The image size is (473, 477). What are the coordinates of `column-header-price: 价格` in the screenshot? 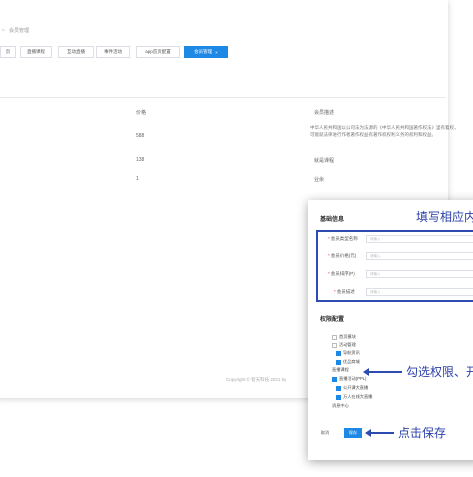 It's located at (141, 113).